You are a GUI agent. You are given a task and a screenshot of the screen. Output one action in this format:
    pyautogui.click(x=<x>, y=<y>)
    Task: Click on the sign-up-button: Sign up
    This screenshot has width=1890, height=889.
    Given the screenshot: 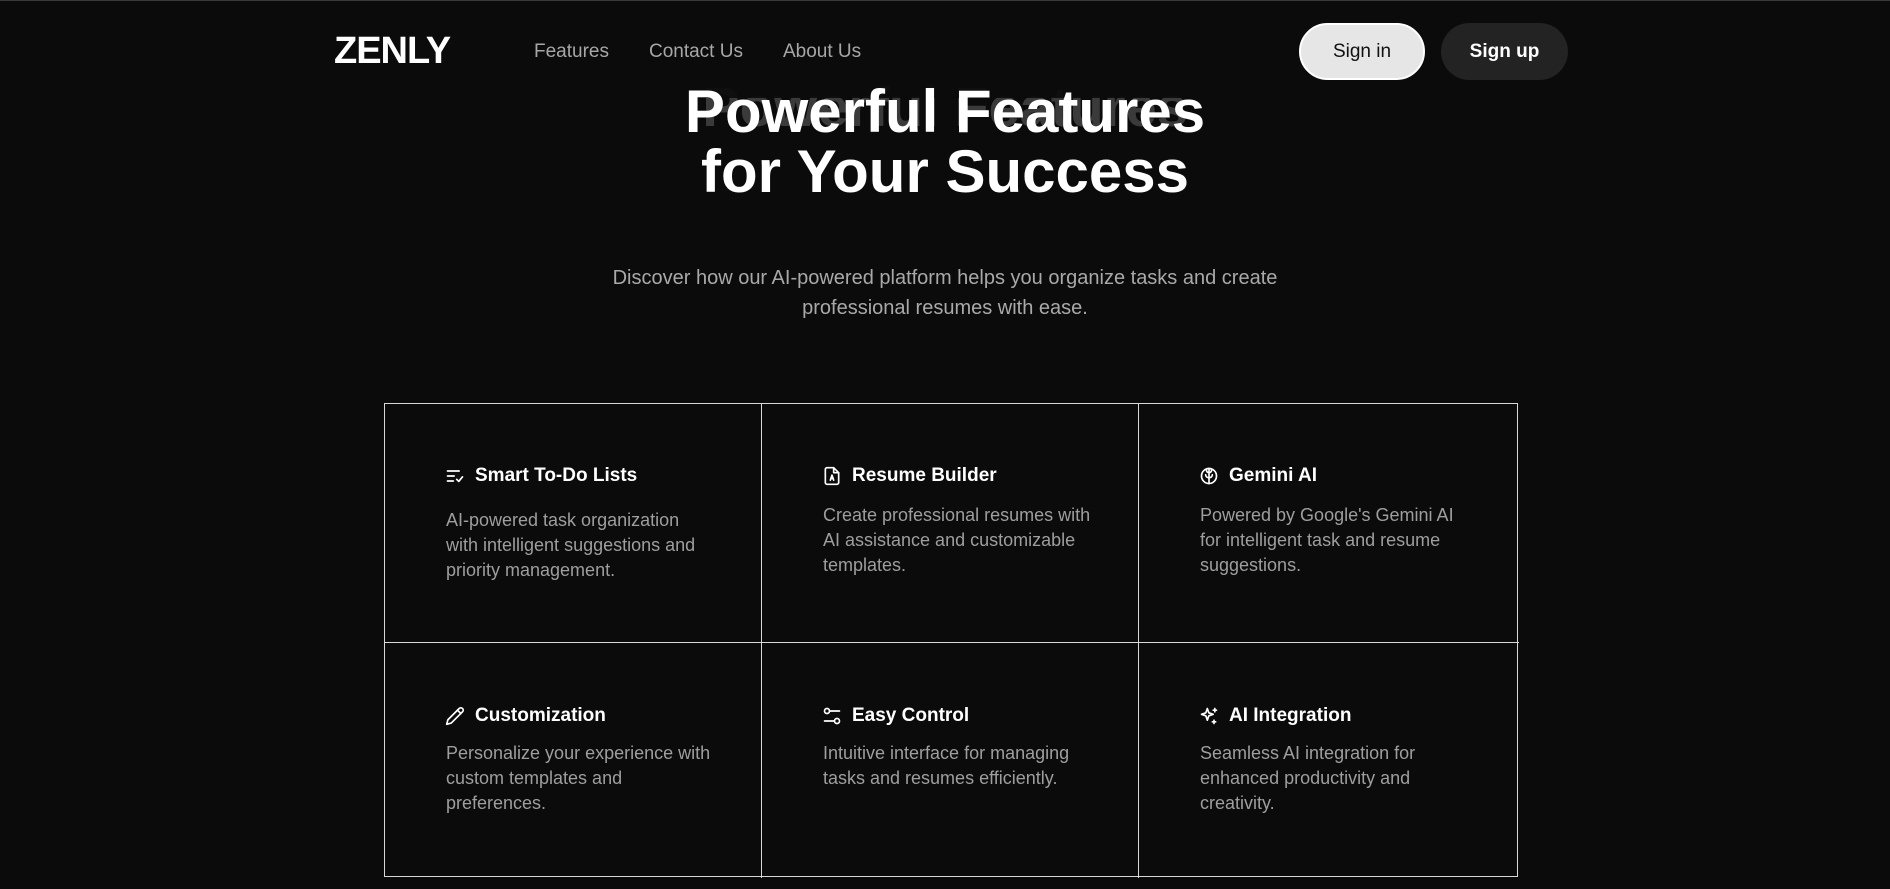 What is the action you would take?
    pyautogui.click(x=1504, y=51)
    